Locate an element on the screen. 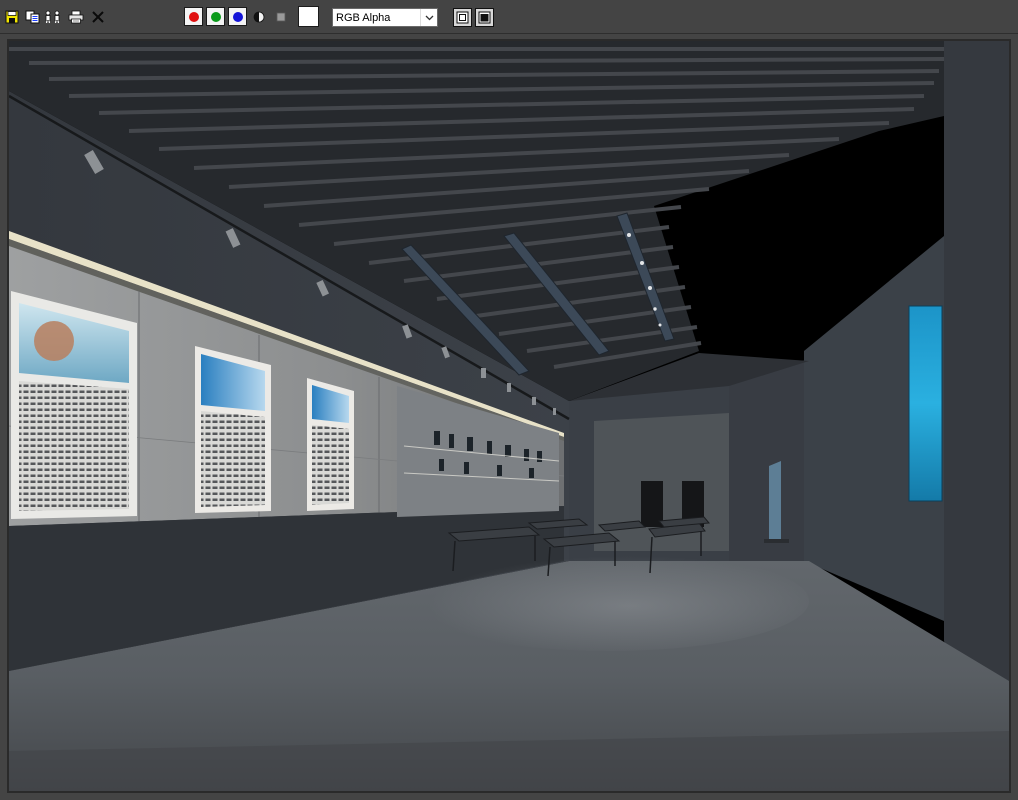 The image size is (1018, 800). clone-frame-window-icon is located at coordinates (52, 17).